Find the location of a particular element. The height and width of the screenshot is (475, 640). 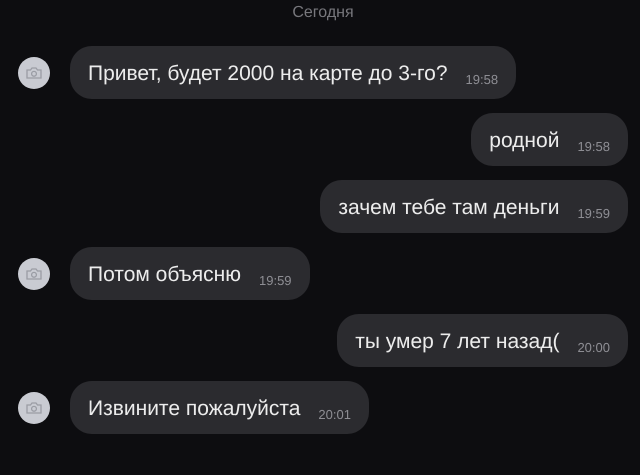

message-text: зачем тебе там деньги is located at coordinates (449, 208).